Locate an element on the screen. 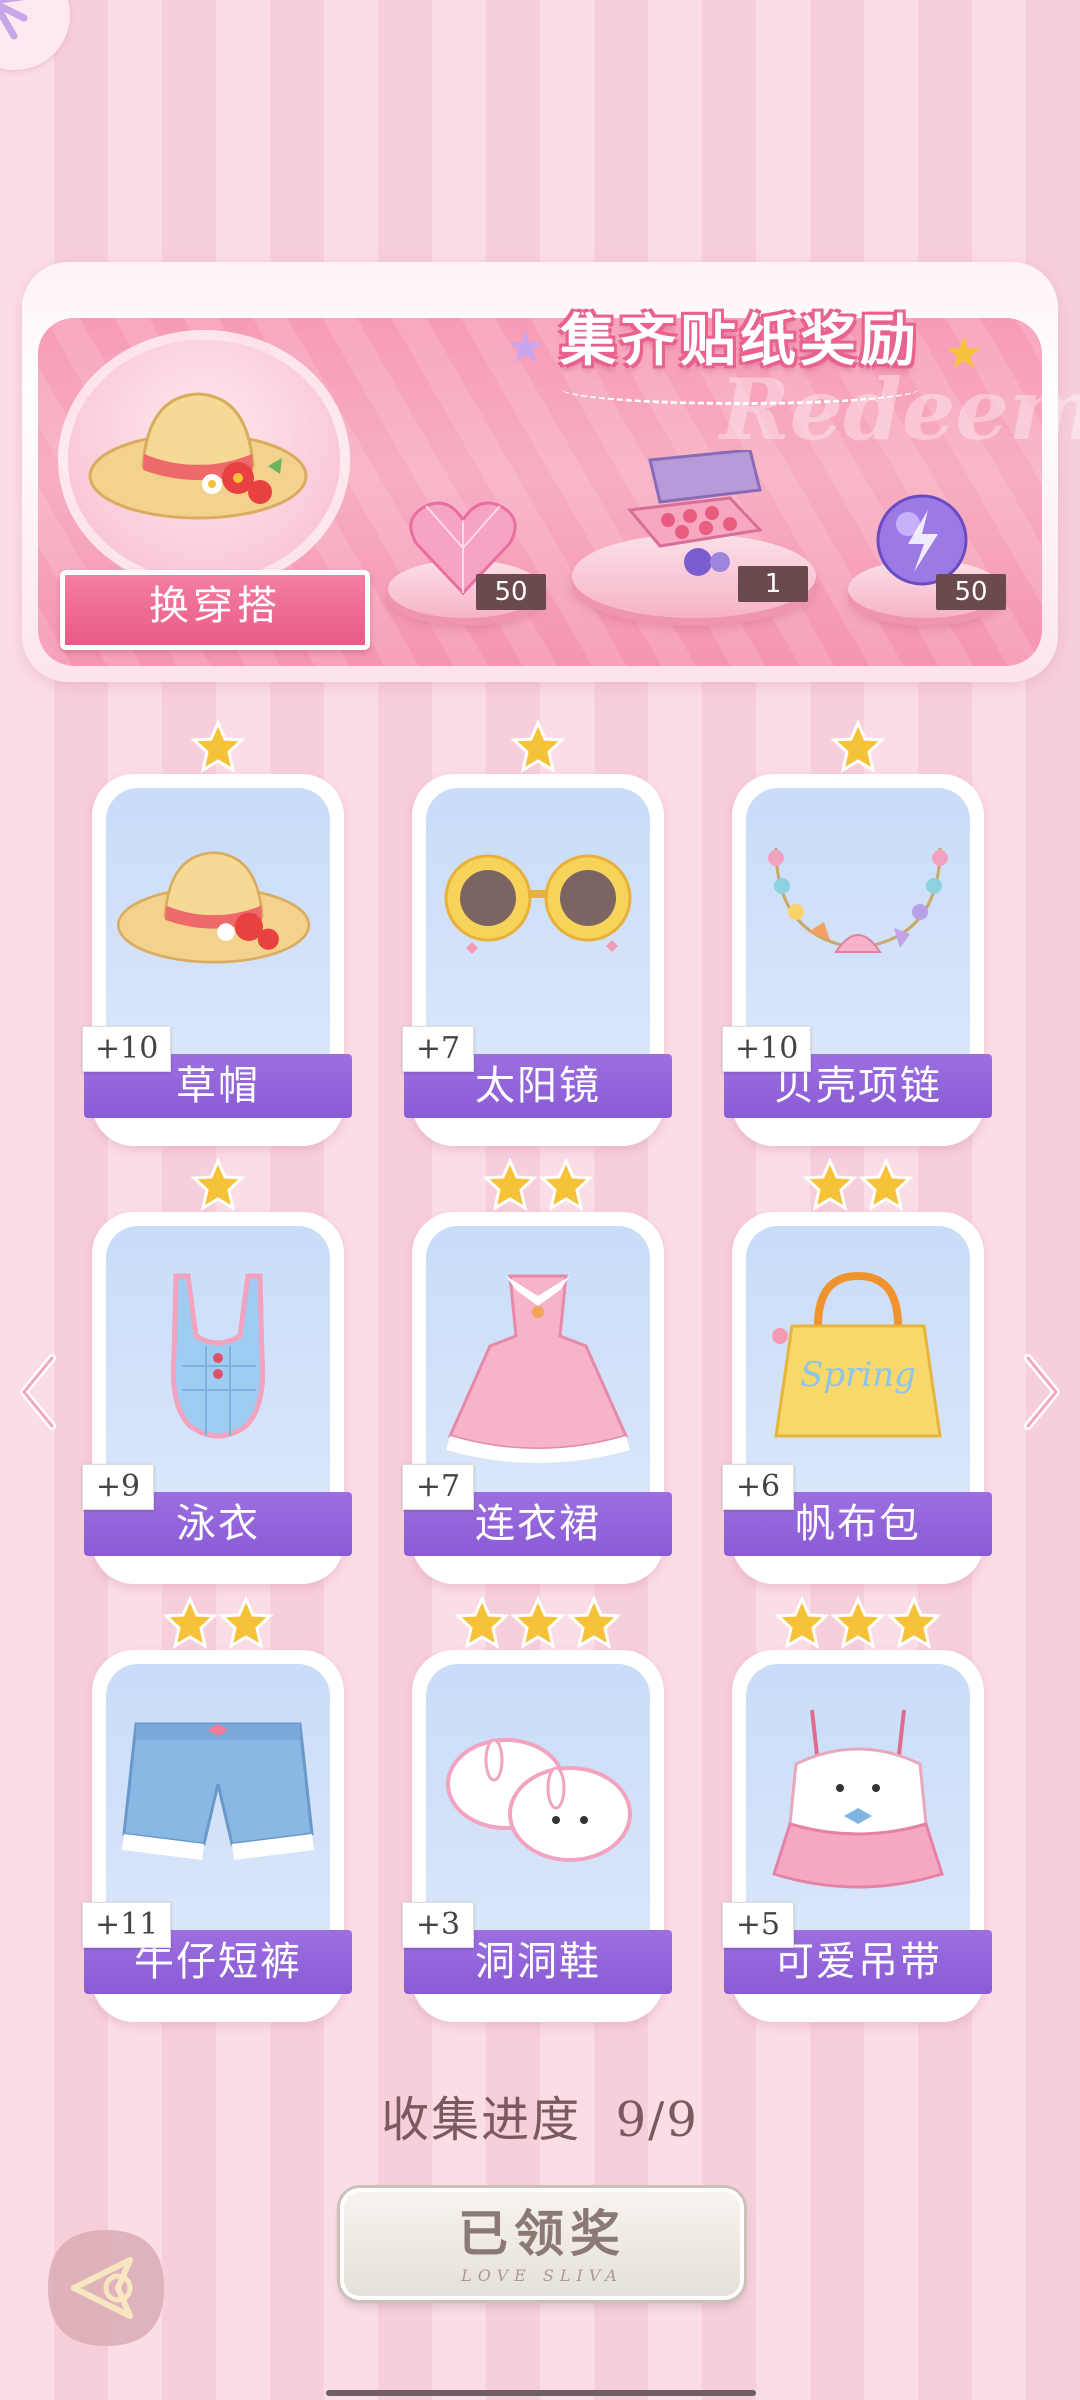 The image size is (1080, 2400). item-count-tag: +6 is located at coordinates (758, 1487).